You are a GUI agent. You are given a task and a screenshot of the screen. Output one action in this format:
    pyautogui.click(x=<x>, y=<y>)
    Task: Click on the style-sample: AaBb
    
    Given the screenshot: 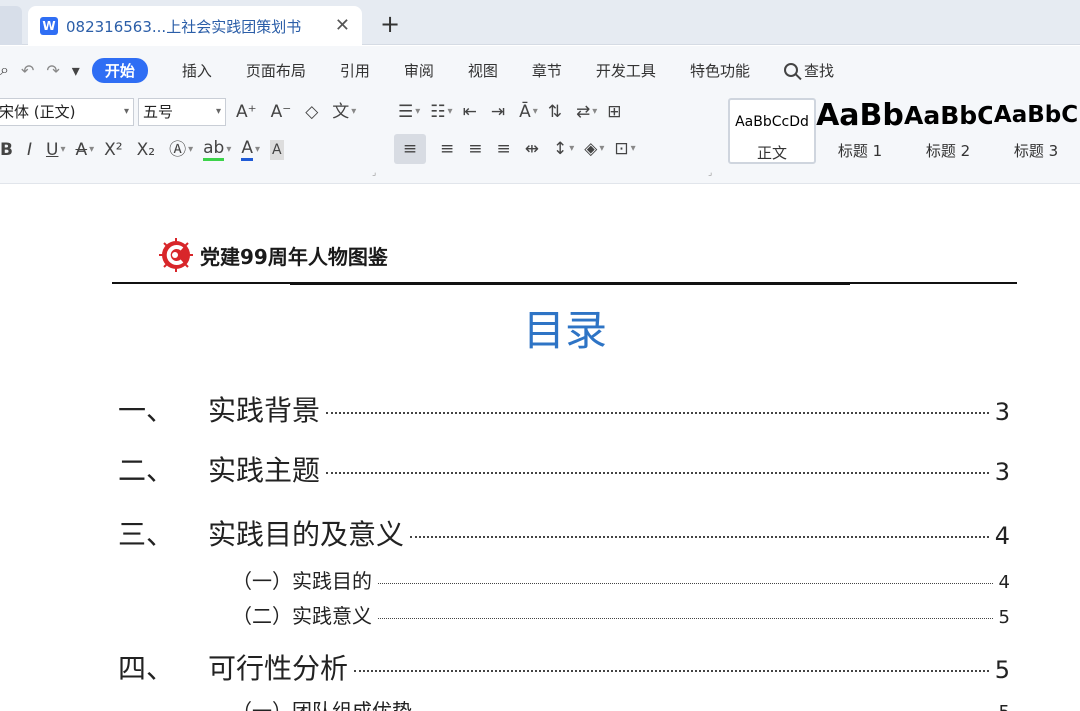 What is the action you would take?
    pyautogui.click(x=860, y=115)
    